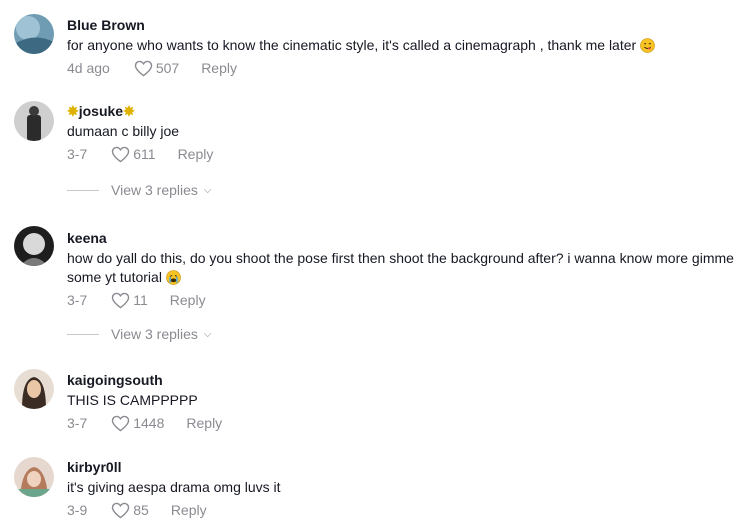  What do you see at coordinates (403, 68) in the screenshot?
I see `comment-meta: 4d ago 507 Reply` at bounding box center [403, 68].